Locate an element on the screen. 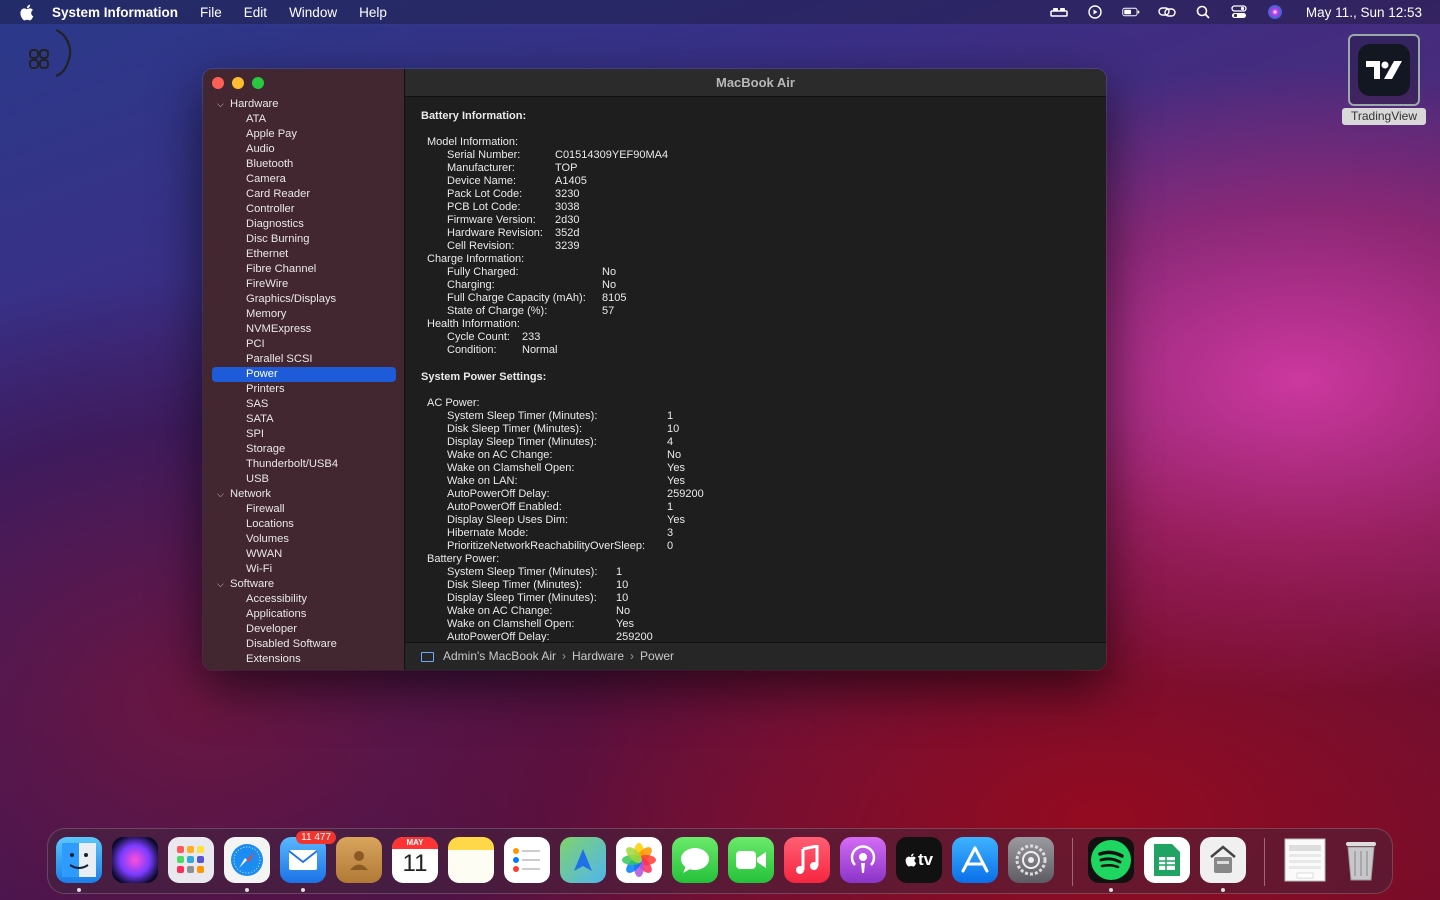 The width and height of the screenshot is (1440, 900). sidebar-item-memory: Memory is located at coordinates (303, 314).